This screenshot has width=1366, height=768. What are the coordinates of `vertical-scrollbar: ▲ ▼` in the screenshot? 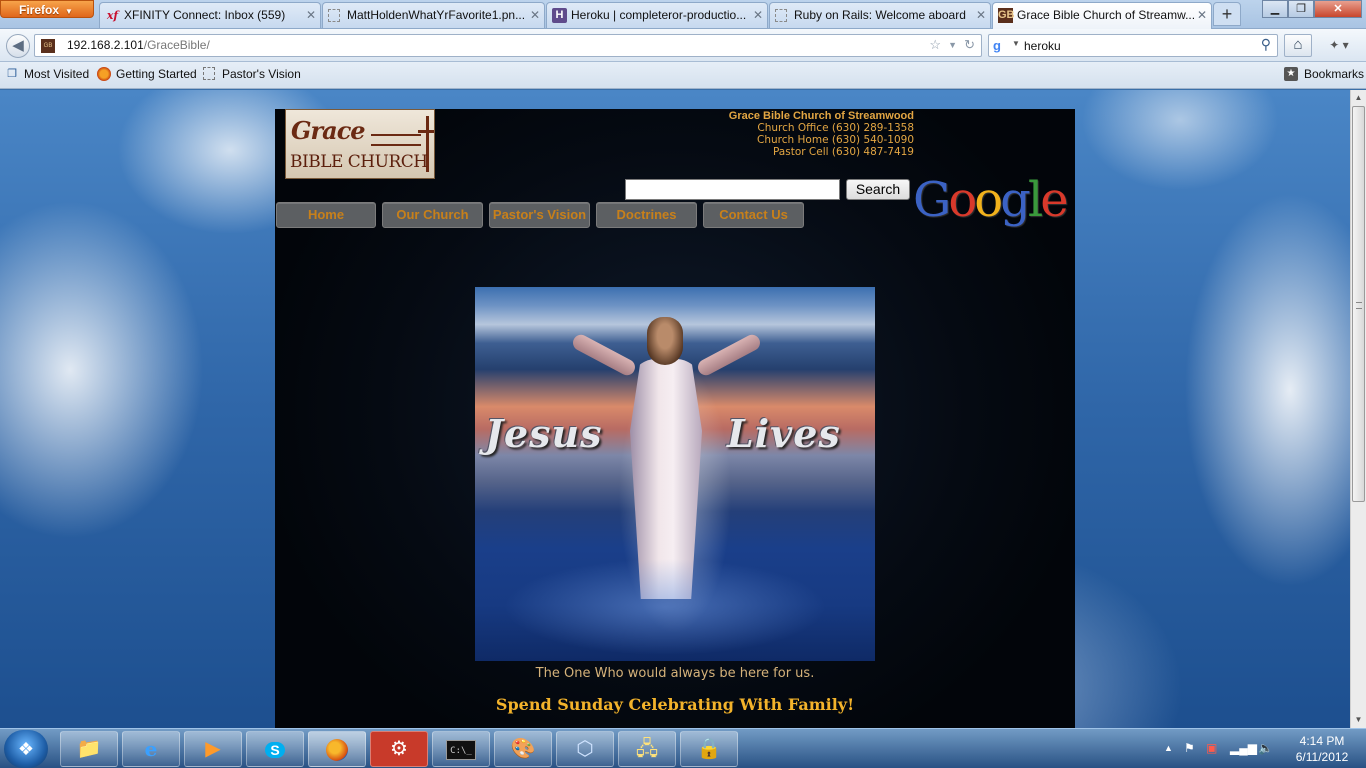 It's located at (1358, 409).